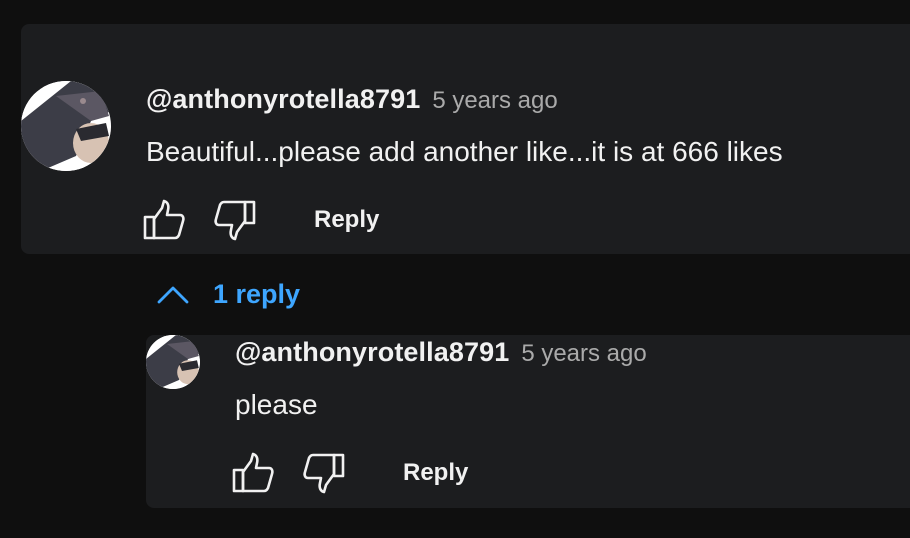 This screenshot has width=910, height=538. I want to click on reply-text: please, so click(276, 404).